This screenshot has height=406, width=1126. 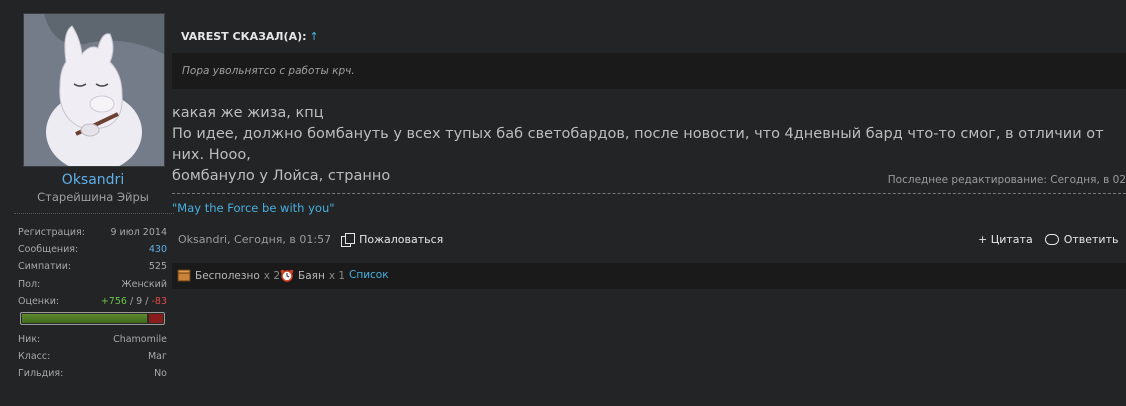 I want to click on ratings-bar: Бесполезно x 2 Баян x 1 Список, so click(x=649, y=276).